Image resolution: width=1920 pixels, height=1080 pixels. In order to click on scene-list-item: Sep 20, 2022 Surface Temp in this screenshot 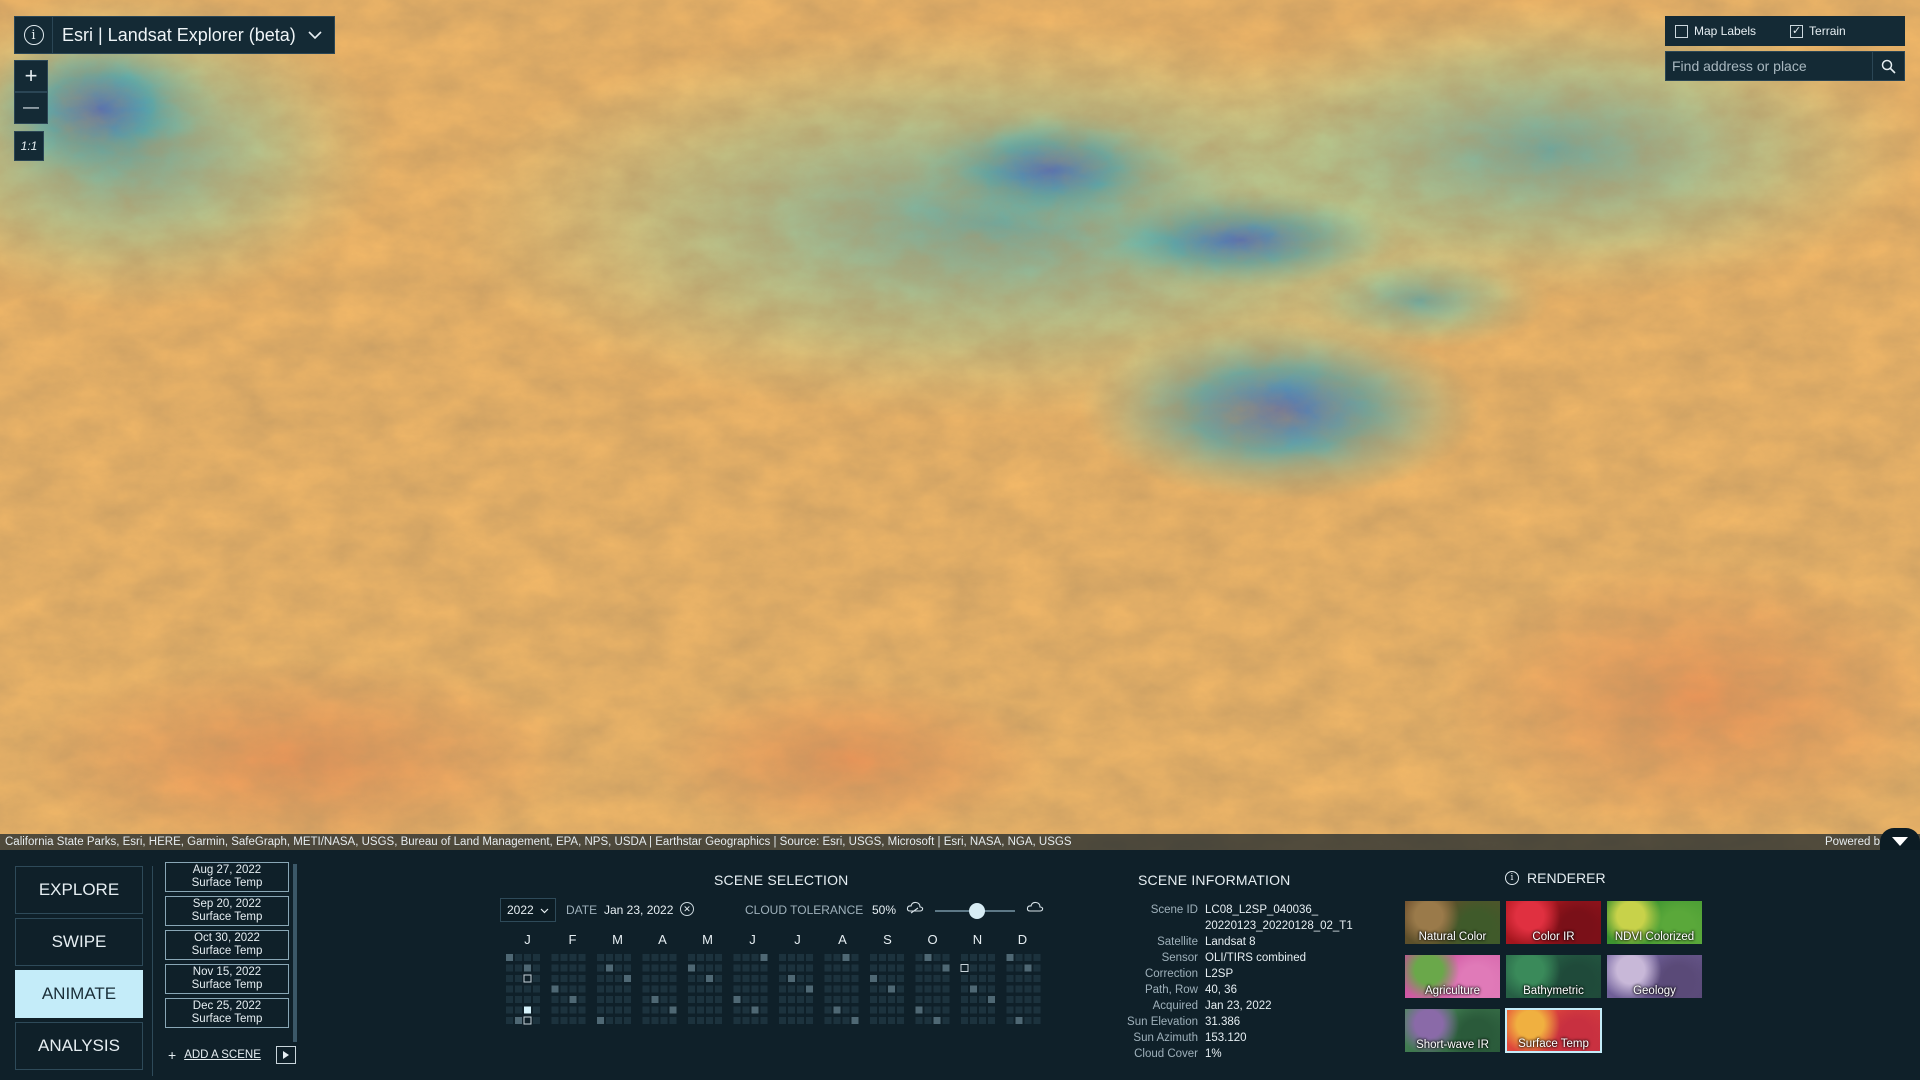, I will do `click(227, 911)`.